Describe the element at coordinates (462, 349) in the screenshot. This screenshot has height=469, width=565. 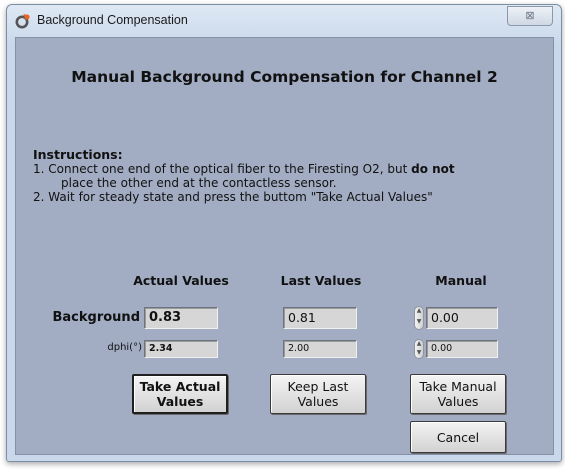
I see `manual-dphi-input: 0.00` at that location.